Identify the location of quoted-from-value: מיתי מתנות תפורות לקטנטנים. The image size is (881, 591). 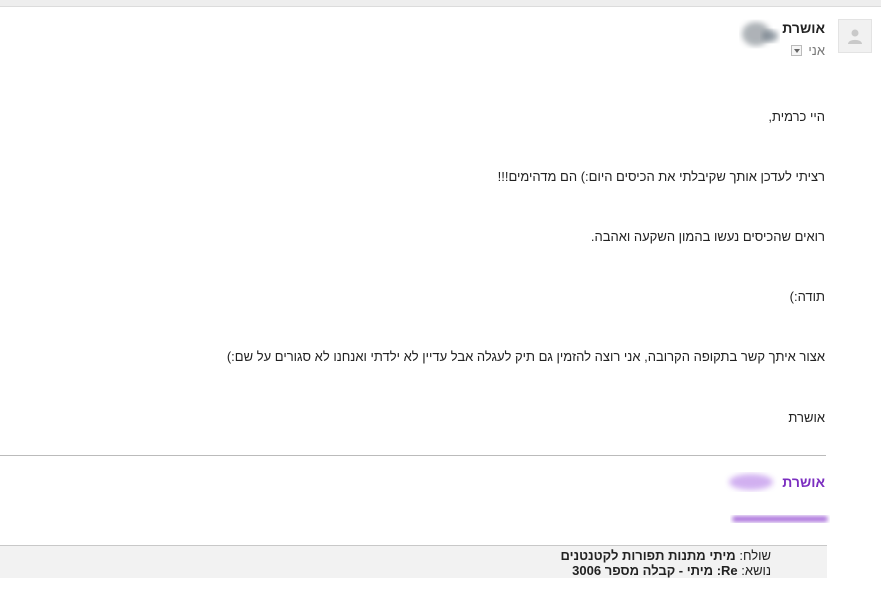
(648, 555).